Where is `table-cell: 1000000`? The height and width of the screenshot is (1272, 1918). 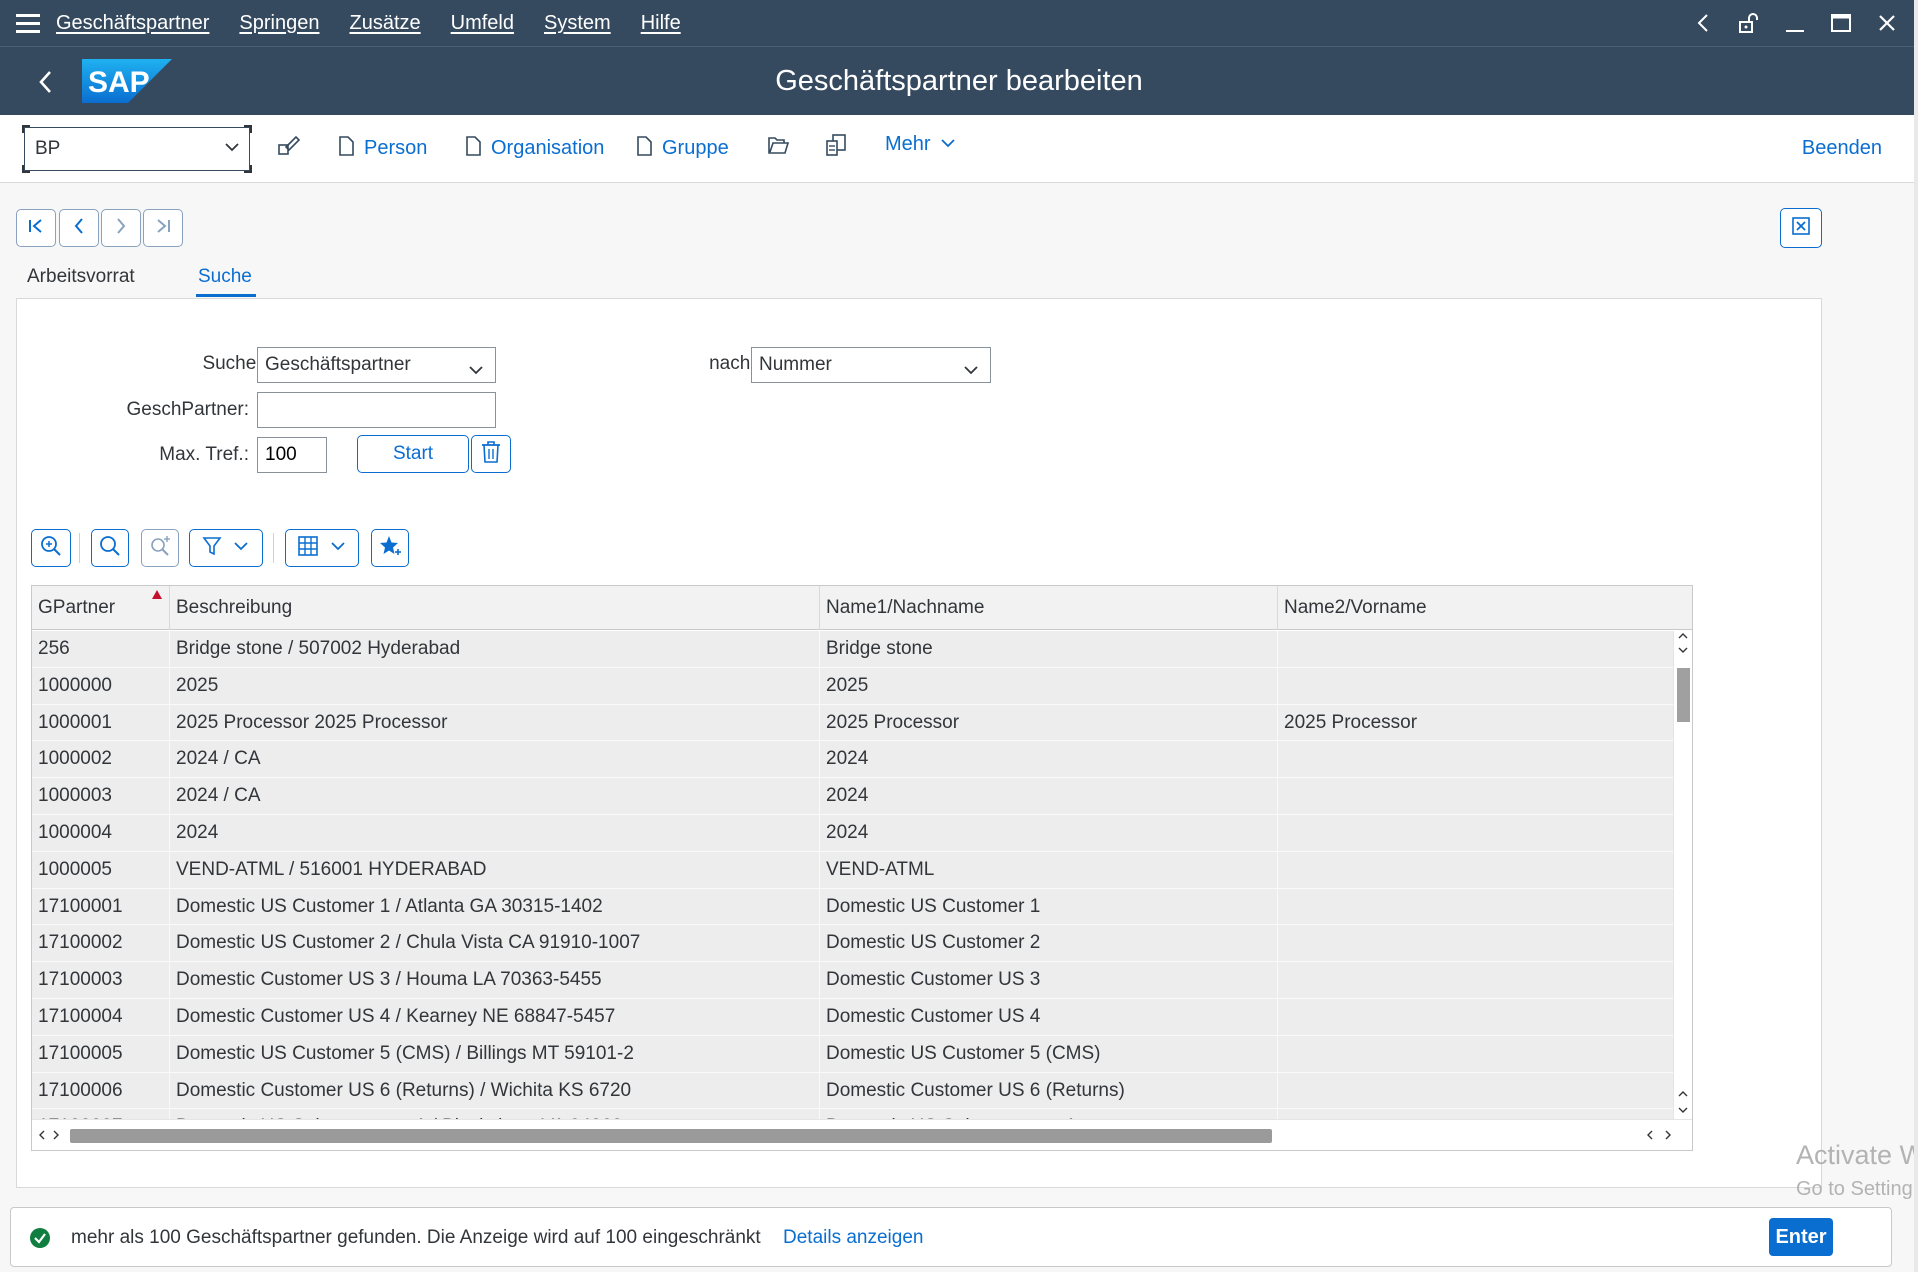
table-cell: 1000000 is located at coordinates (101, 686).